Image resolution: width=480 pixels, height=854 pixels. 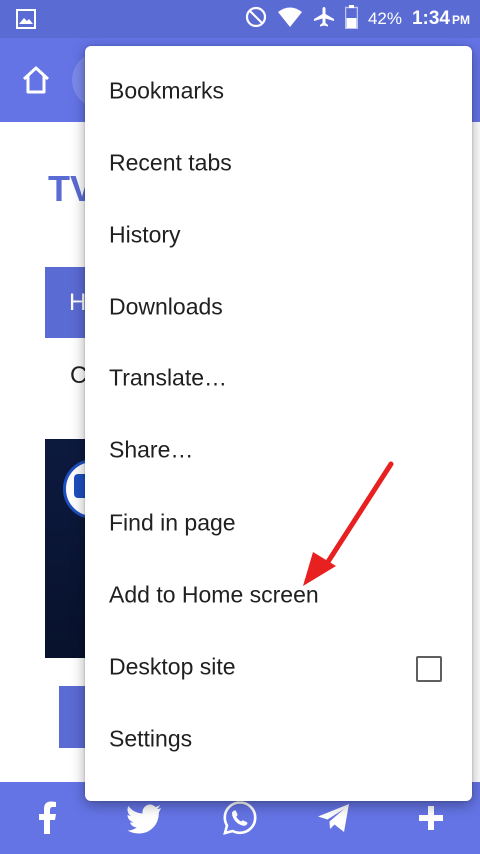 I want to click on telegram-icon, so click(x=334, y=818).